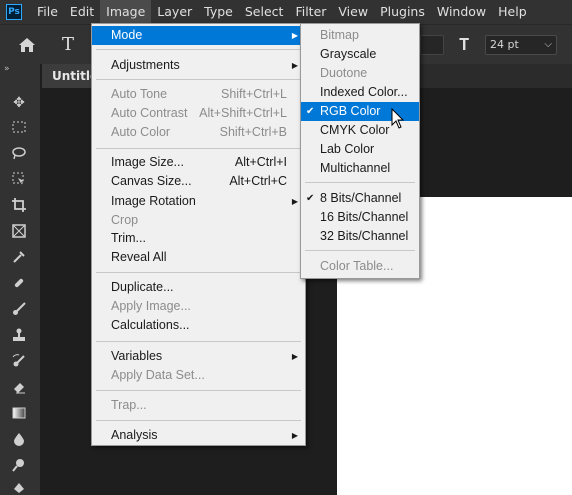  What do you see at coordinates (19, 389) in the screenshot?
I see `eraser-tool-icon` at bounding box center [19, 389].